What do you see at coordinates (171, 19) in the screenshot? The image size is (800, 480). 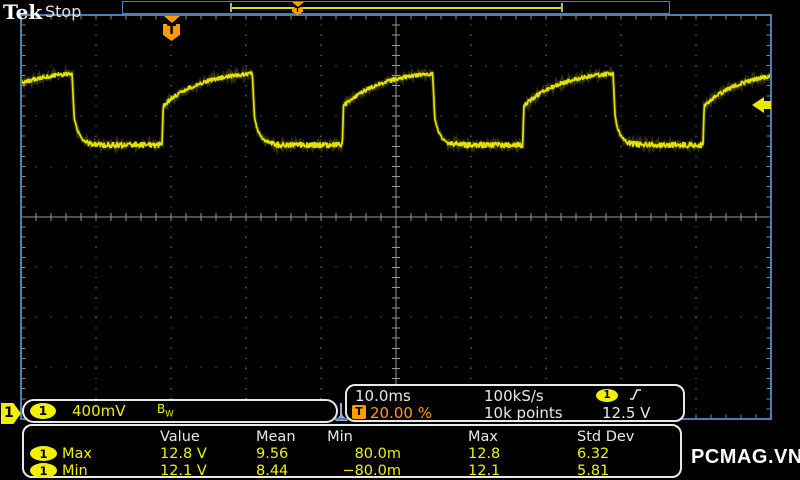 I see `trigger-position-arrow-icon` at bounding box center [171, 19].